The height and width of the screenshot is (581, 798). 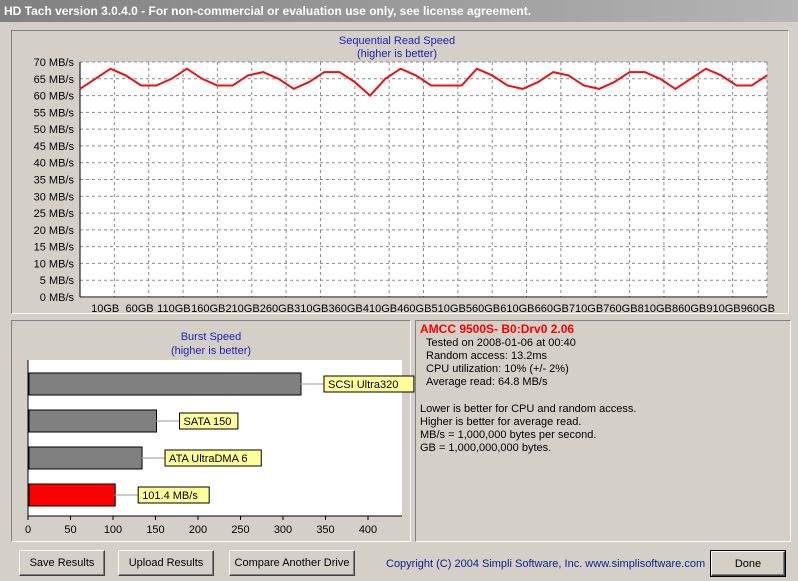 I want to click on burst-x-tick-label: 250, so click(x=240, y=530).